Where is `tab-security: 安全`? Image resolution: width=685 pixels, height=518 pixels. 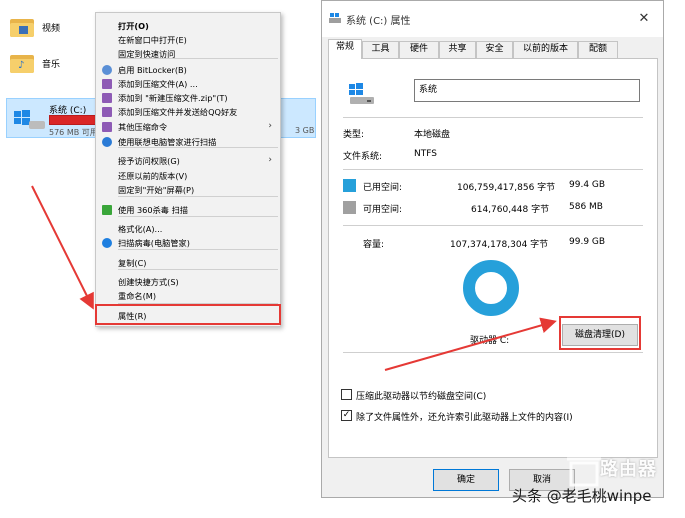 tab-security: 安全 is located at coordinates (494, 49).